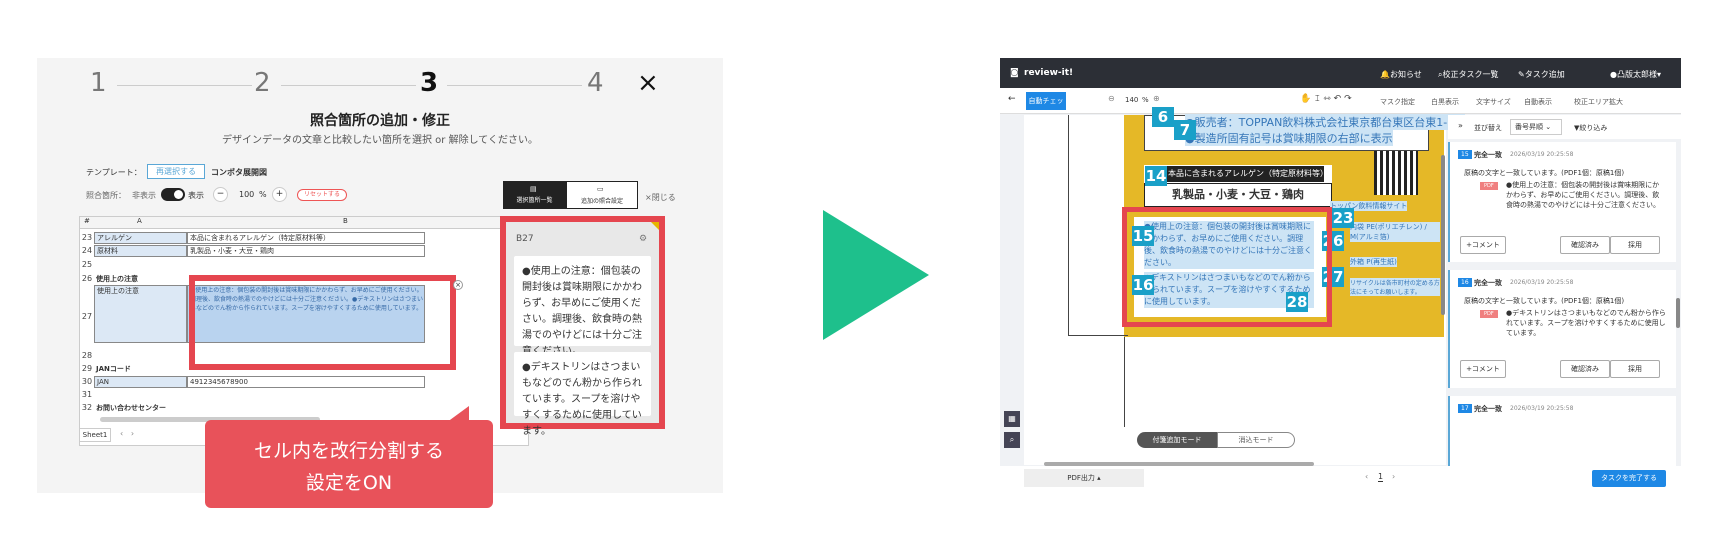  Describe the element at coordinates (306, 382) in the screenshot. I see `table-cell: 4912345678900` at that location.